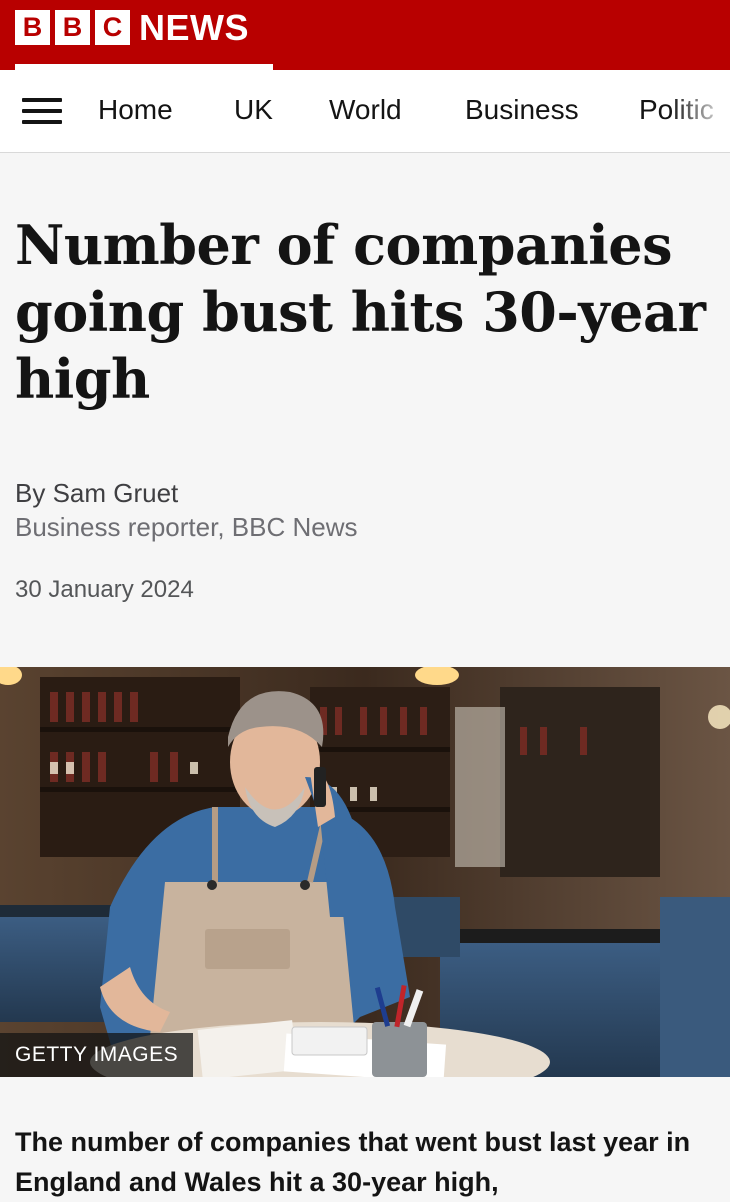 This screenshot has height=1202, width=730. I want to click on nav-item-home: Home, so click(135, 110).